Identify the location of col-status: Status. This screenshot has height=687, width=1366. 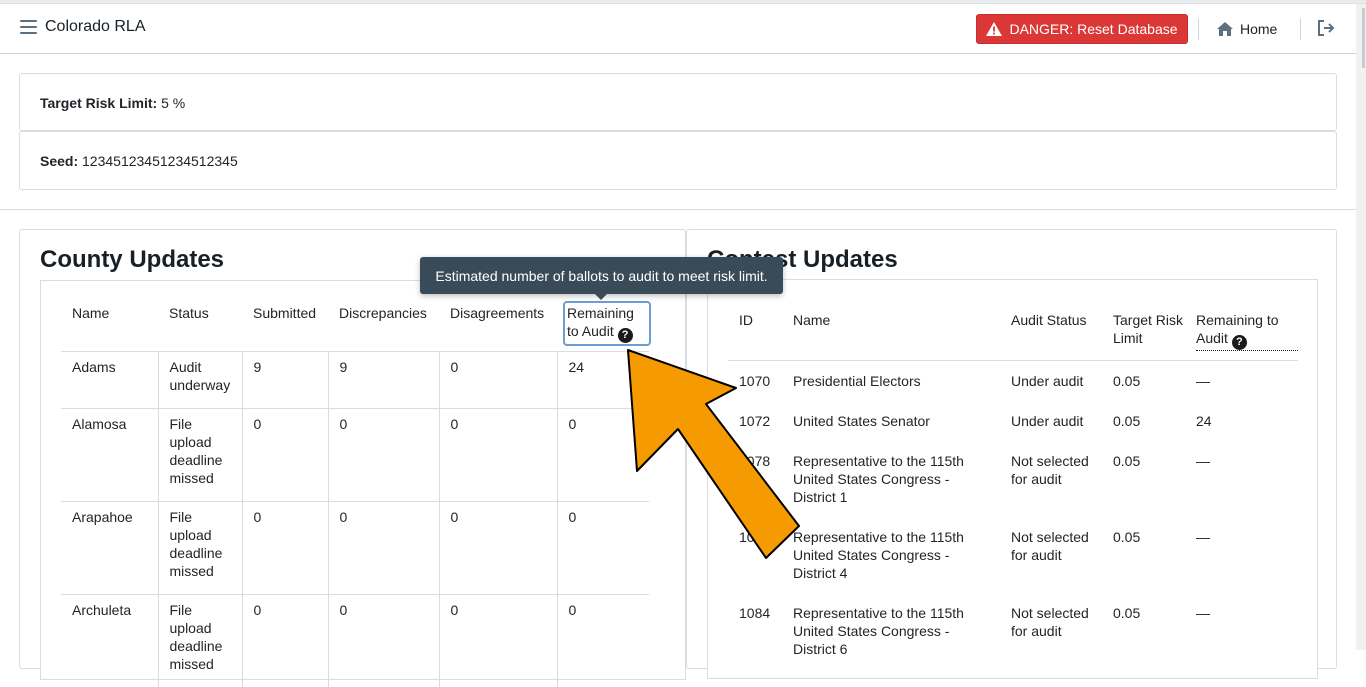
(189, 313).